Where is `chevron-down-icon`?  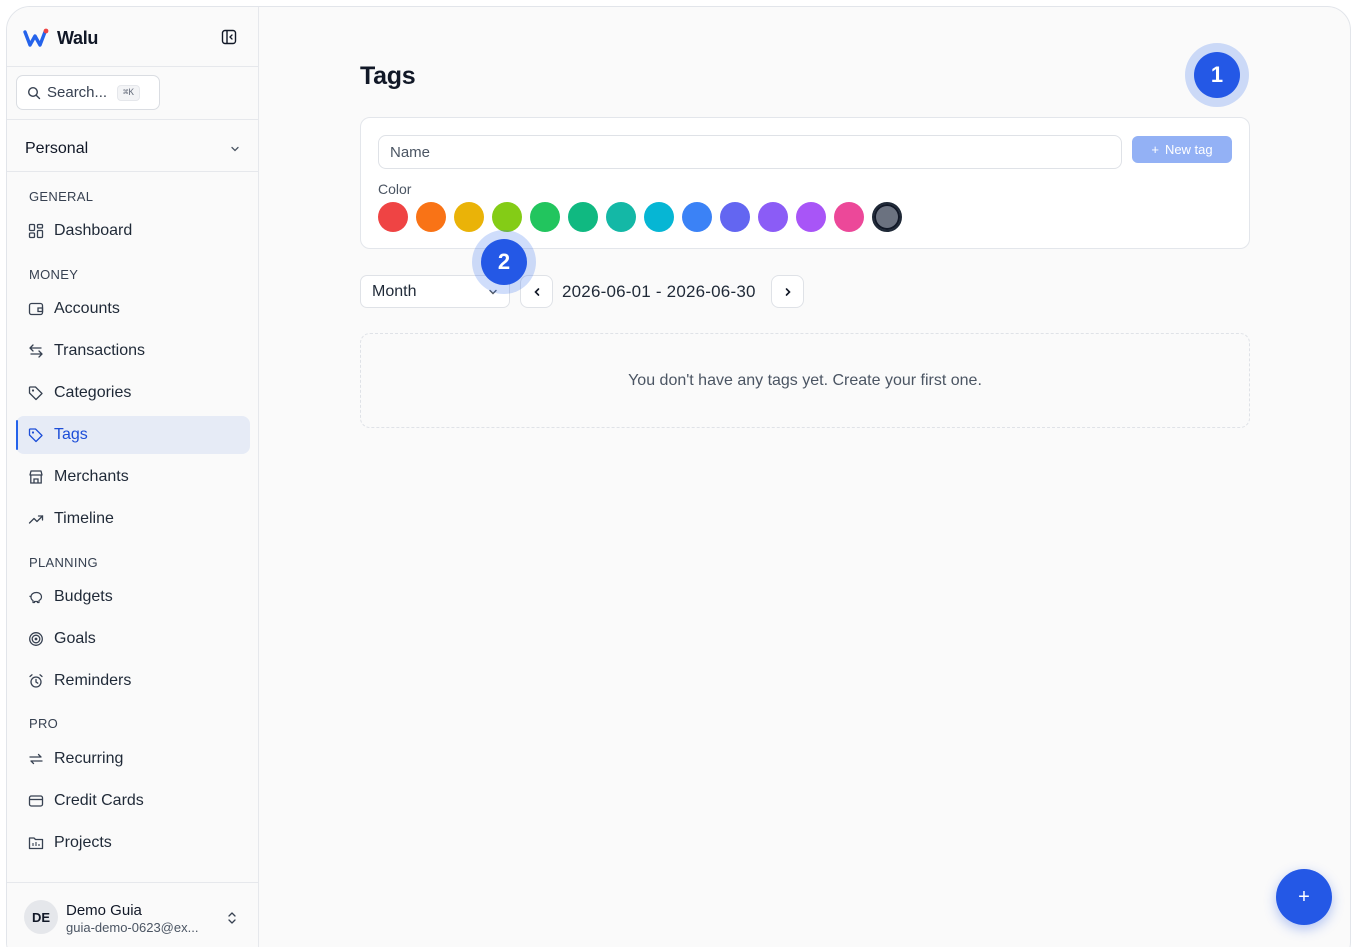 chevron-down-icon is located at coordinates (235, 149).